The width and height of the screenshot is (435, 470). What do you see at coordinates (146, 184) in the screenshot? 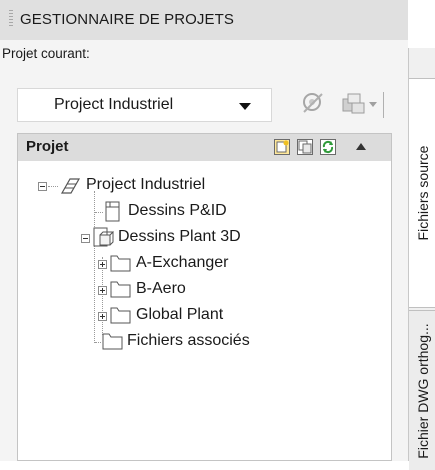
I see `tree-item-label: Project Industriel` at bounding box center [146, 184].